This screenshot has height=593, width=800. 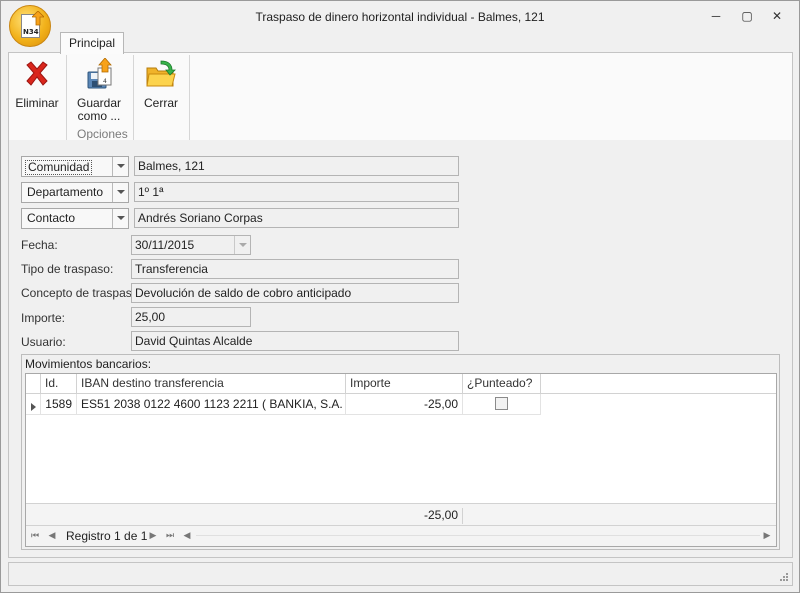 What do you see at coordinates (211, 384) in the screenshot?
I see `column-header-iban: IBAN destino transferencia` at bounding box center [211, 384].